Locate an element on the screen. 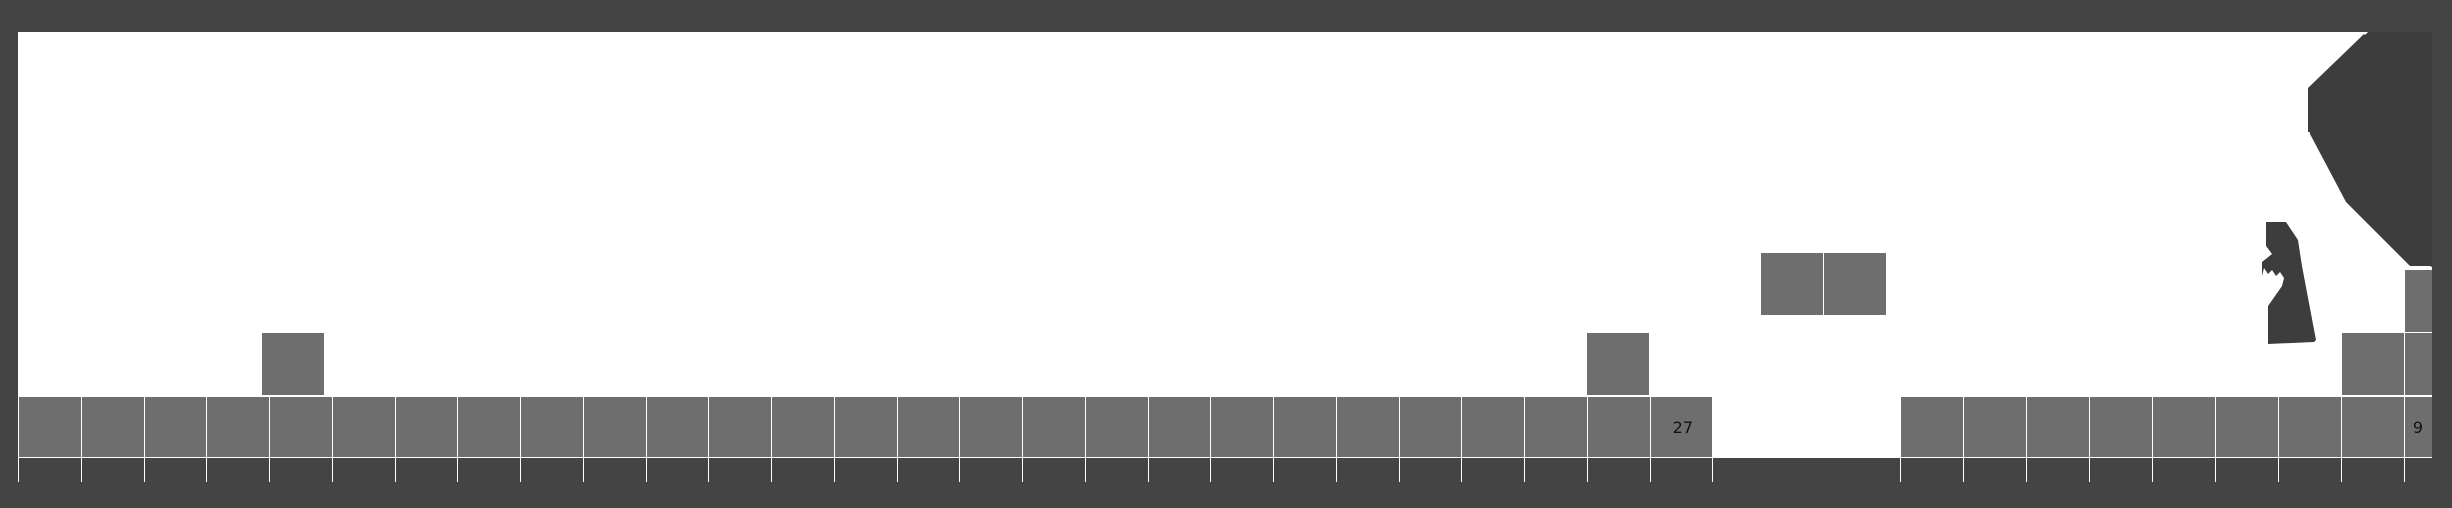 This screenshot has width=2452, height=508. tile-label: 9 is located at coordinates (2417, 427).